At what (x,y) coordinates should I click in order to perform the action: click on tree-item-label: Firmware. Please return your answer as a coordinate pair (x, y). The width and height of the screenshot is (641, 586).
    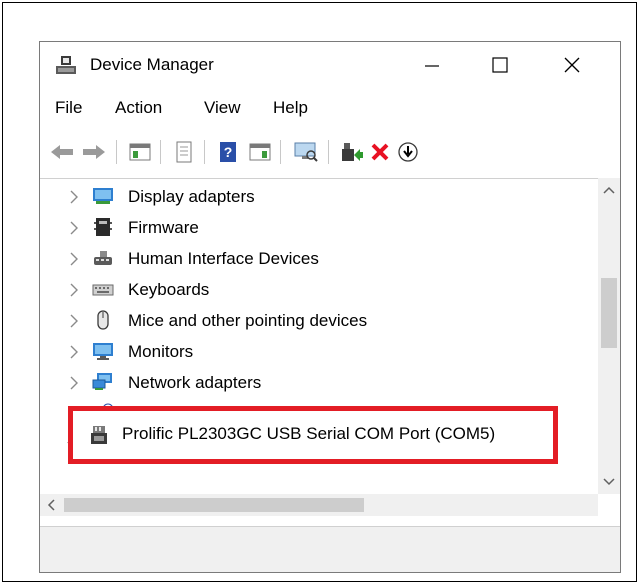
    Looking at the image, I should click on (163, 227).